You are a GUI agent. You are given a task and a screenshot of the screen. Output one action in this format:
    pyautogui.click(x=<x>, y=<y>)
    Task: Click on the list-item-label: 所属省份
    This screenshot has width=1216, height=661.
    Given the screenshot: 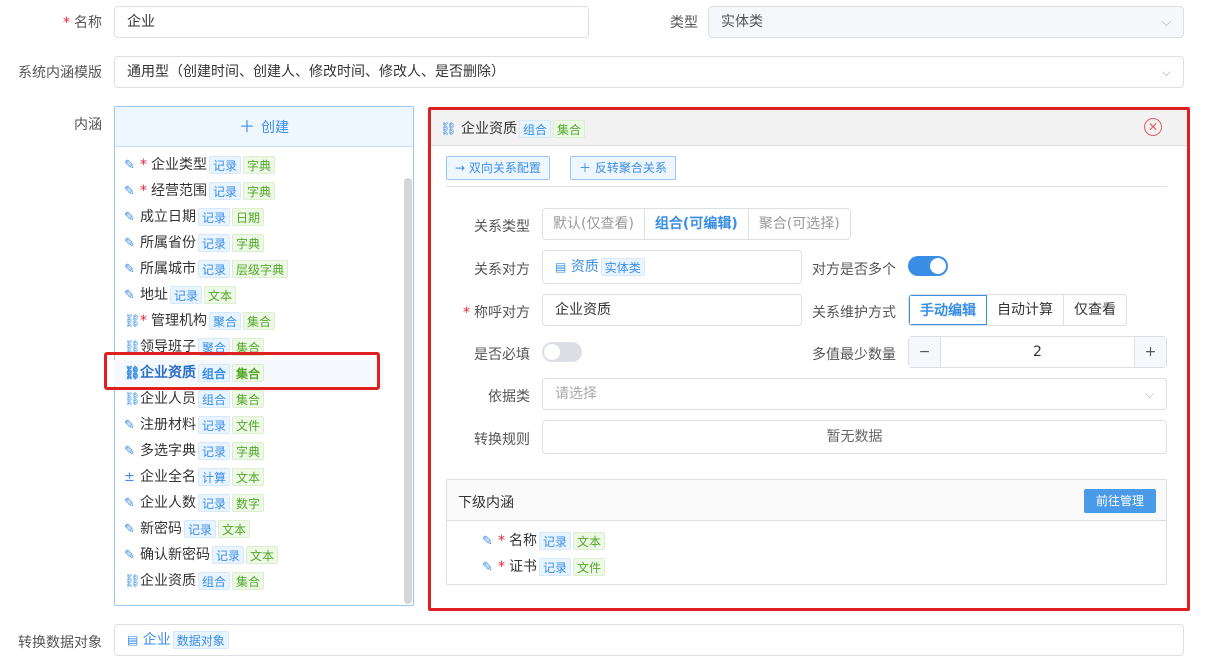 What is the action you would take?
    pyautogui.click(x=168, y=243)
    